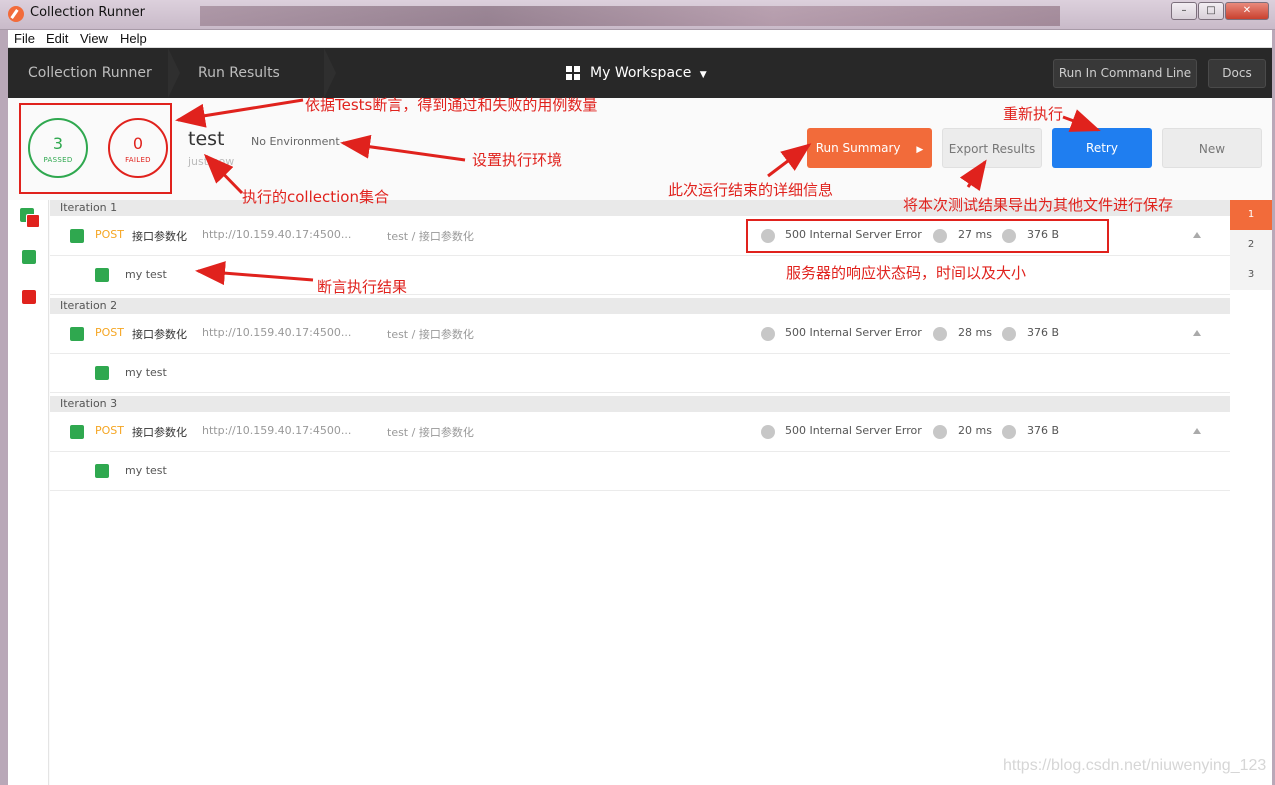 The width and height of the screenshot is (1275, 785). I want to click on minimize-icon: –, so click(1184, 11).